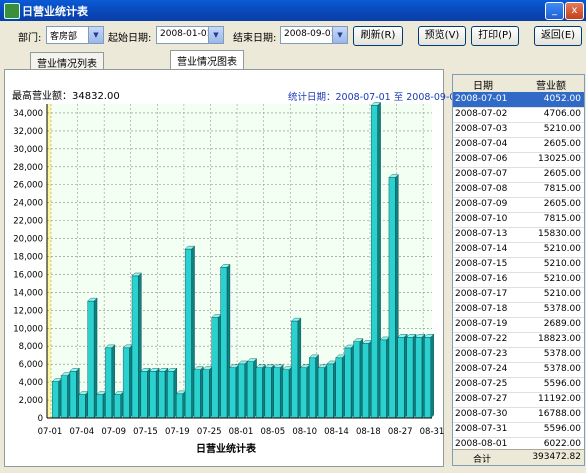  Describe the element at coordinates (518, 84) in the screenshot. I see `table-header: 日期 营业额` at that location.